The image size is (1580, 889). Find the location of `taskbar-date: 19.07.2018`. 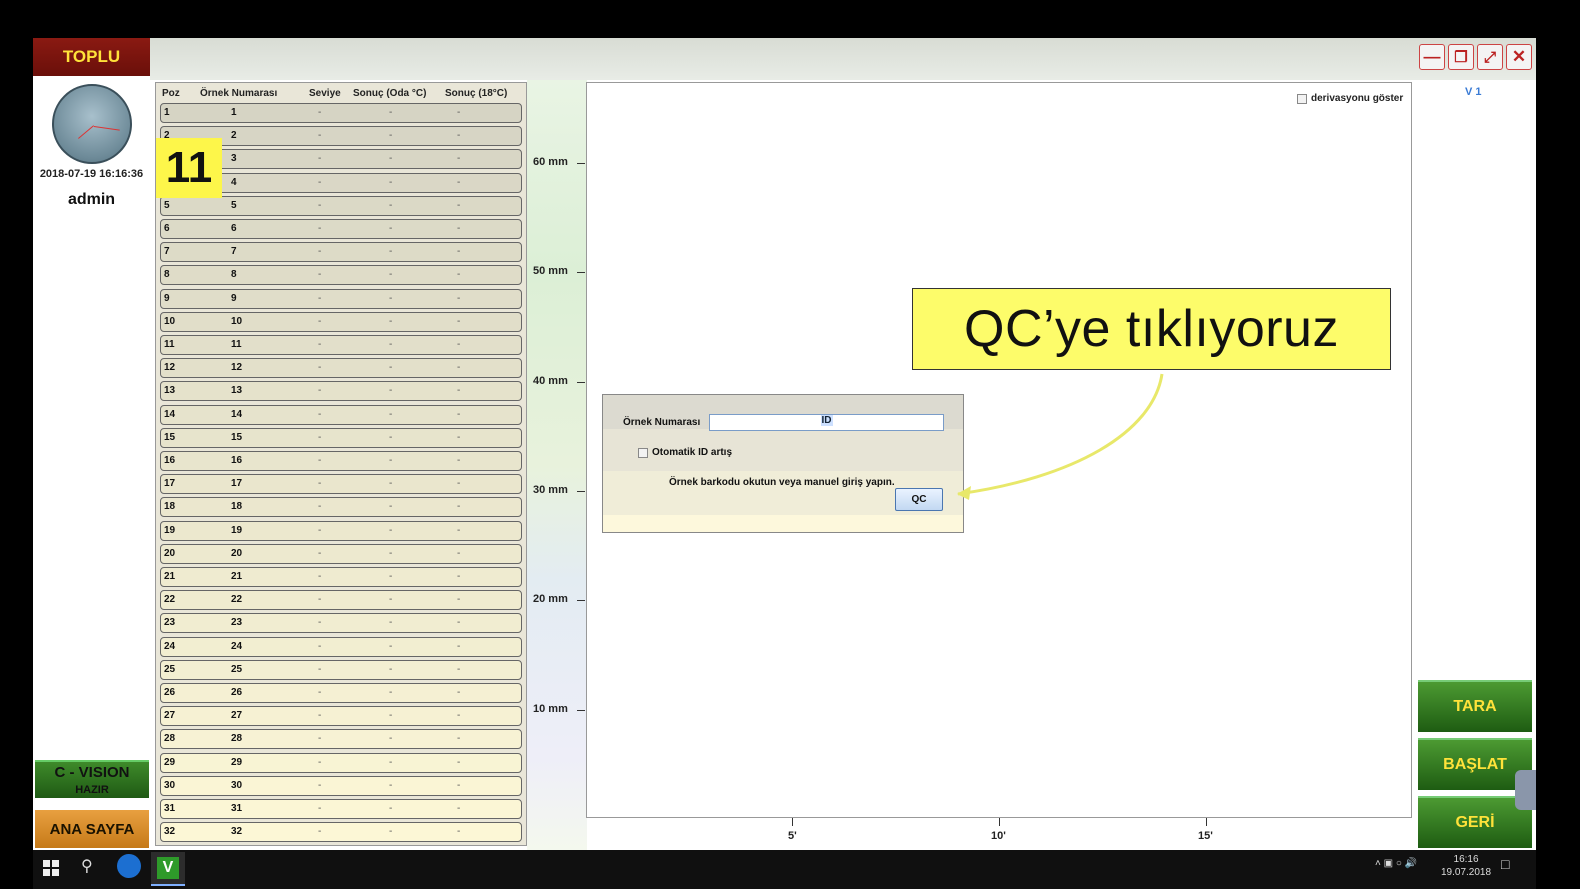

taskbar-date: 19.07.2018 is located at coordinates (1466, 872).